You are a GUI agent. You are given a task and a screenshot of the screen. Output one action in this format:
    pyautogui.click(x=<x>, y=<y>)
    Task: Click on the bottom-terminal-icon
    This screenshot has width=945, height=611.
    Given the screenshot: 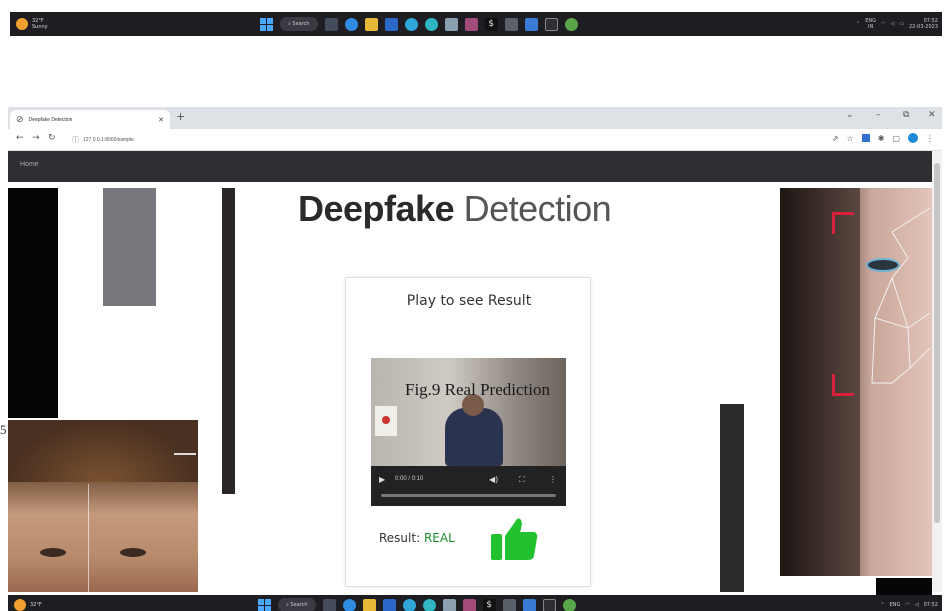 What is the action you would take?
    pyautogui.click(x=469, y=604)
    